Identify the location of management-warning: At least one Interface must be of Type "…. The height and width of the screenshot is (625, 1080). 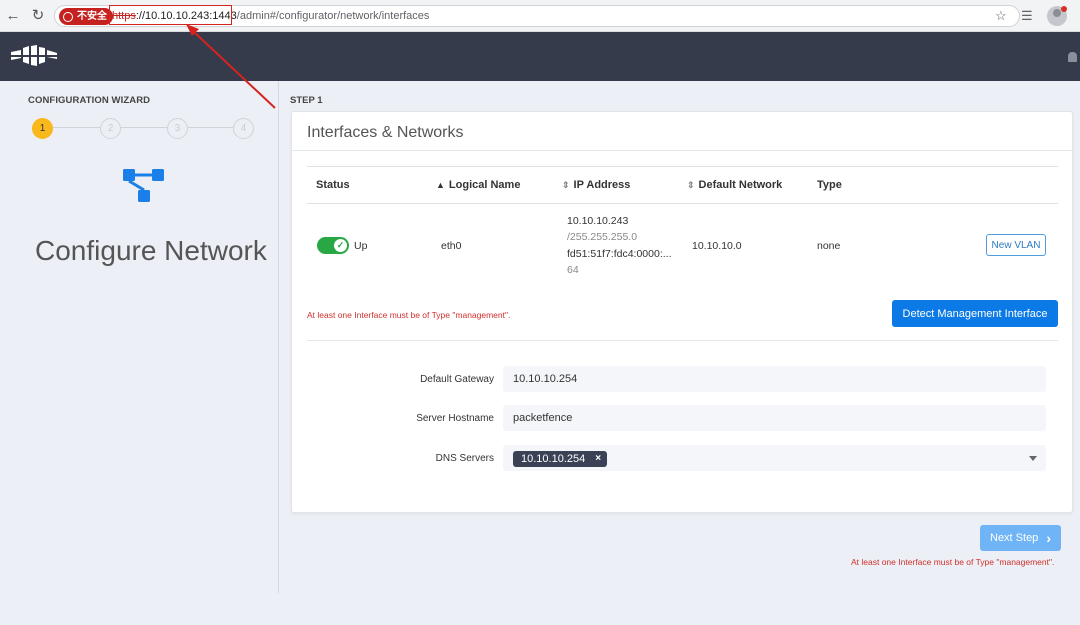
(409, 315).